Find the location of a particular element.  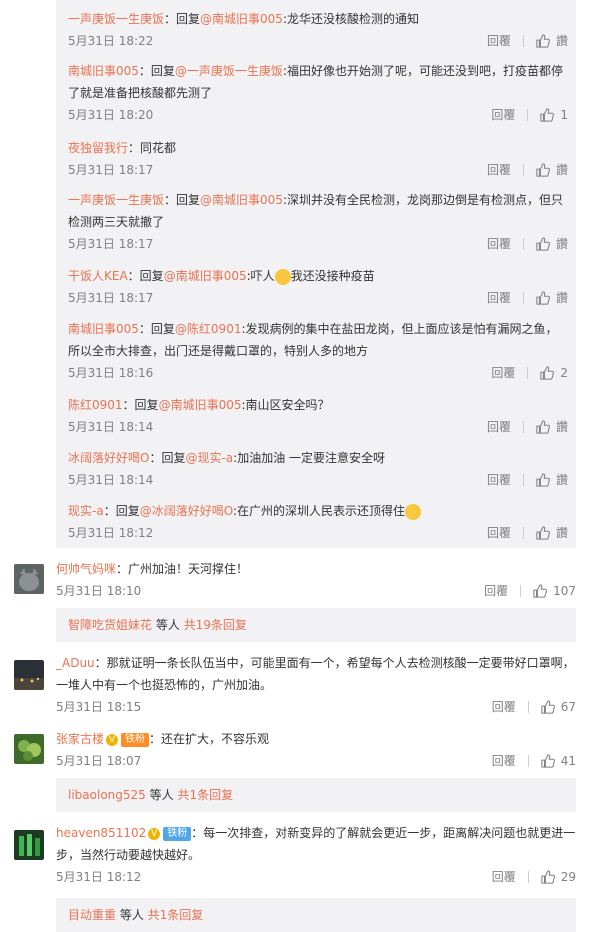

comment-actions: 回覆 107 is located at coordinates (530, 590).